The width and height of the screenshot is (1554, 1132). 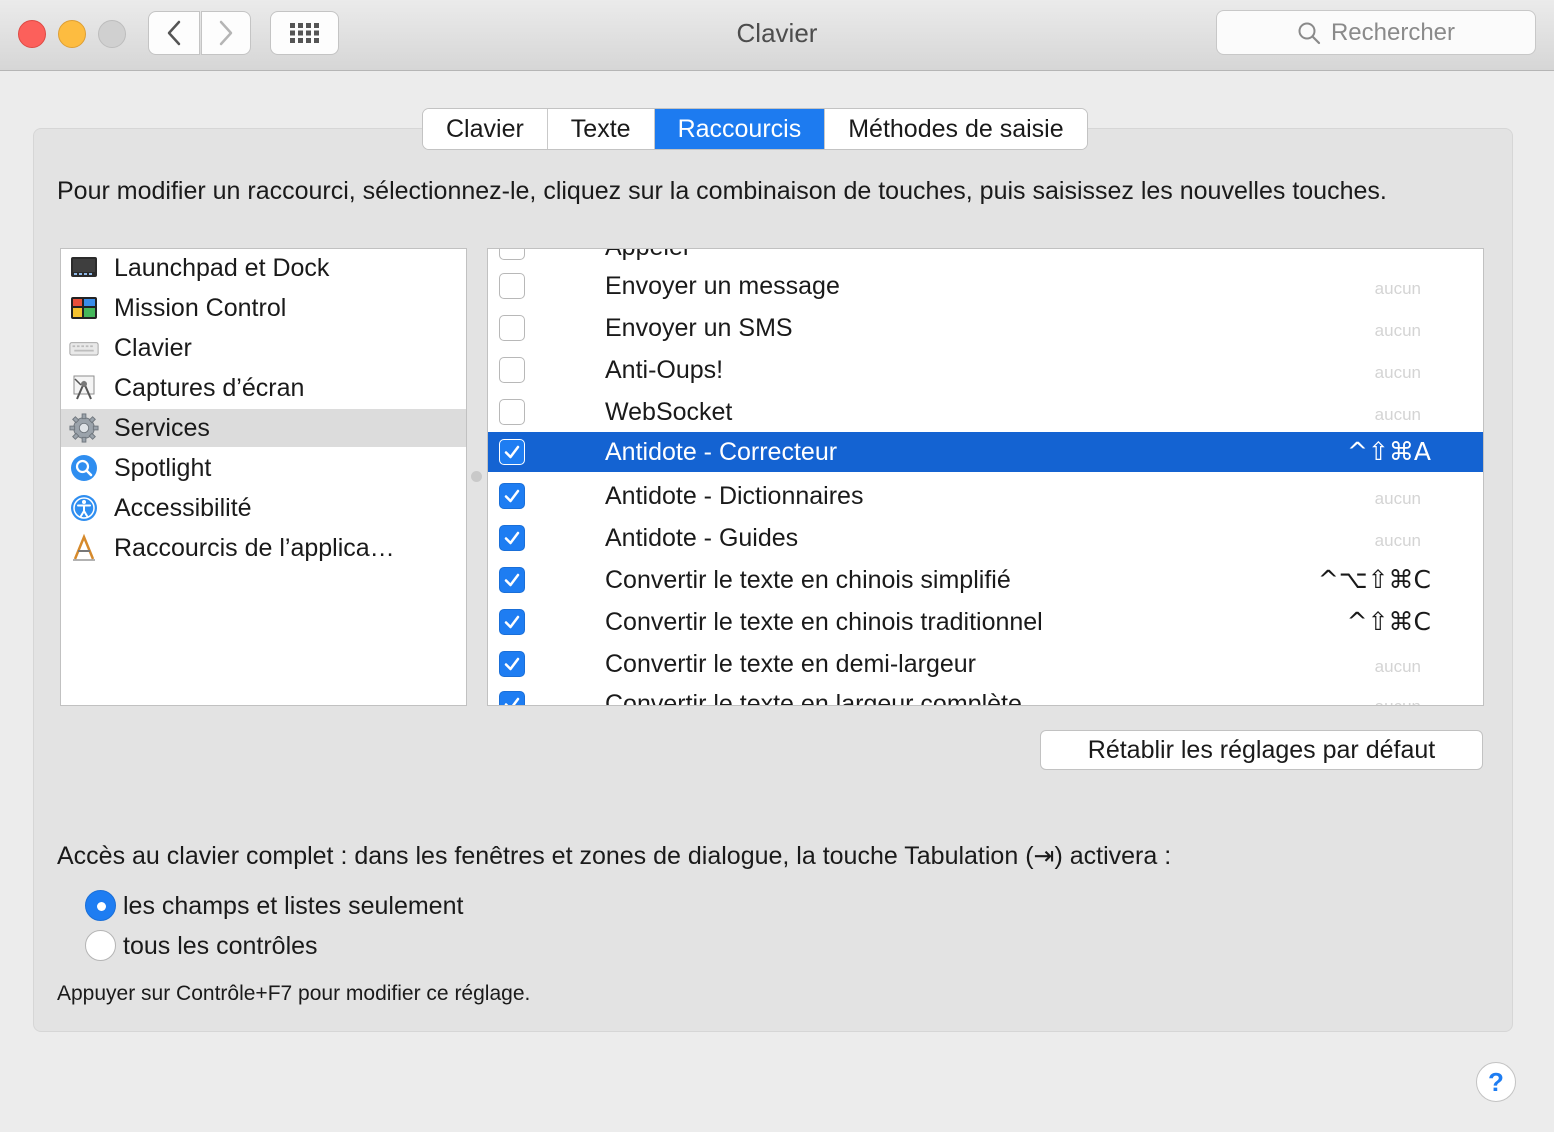 I want to click on gear-icon, so click(x=84, y=428).